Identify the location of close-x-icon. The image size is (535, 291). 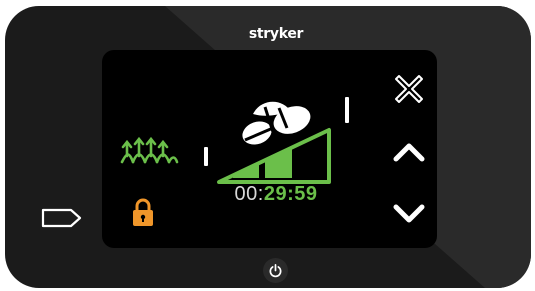
(409, 89).